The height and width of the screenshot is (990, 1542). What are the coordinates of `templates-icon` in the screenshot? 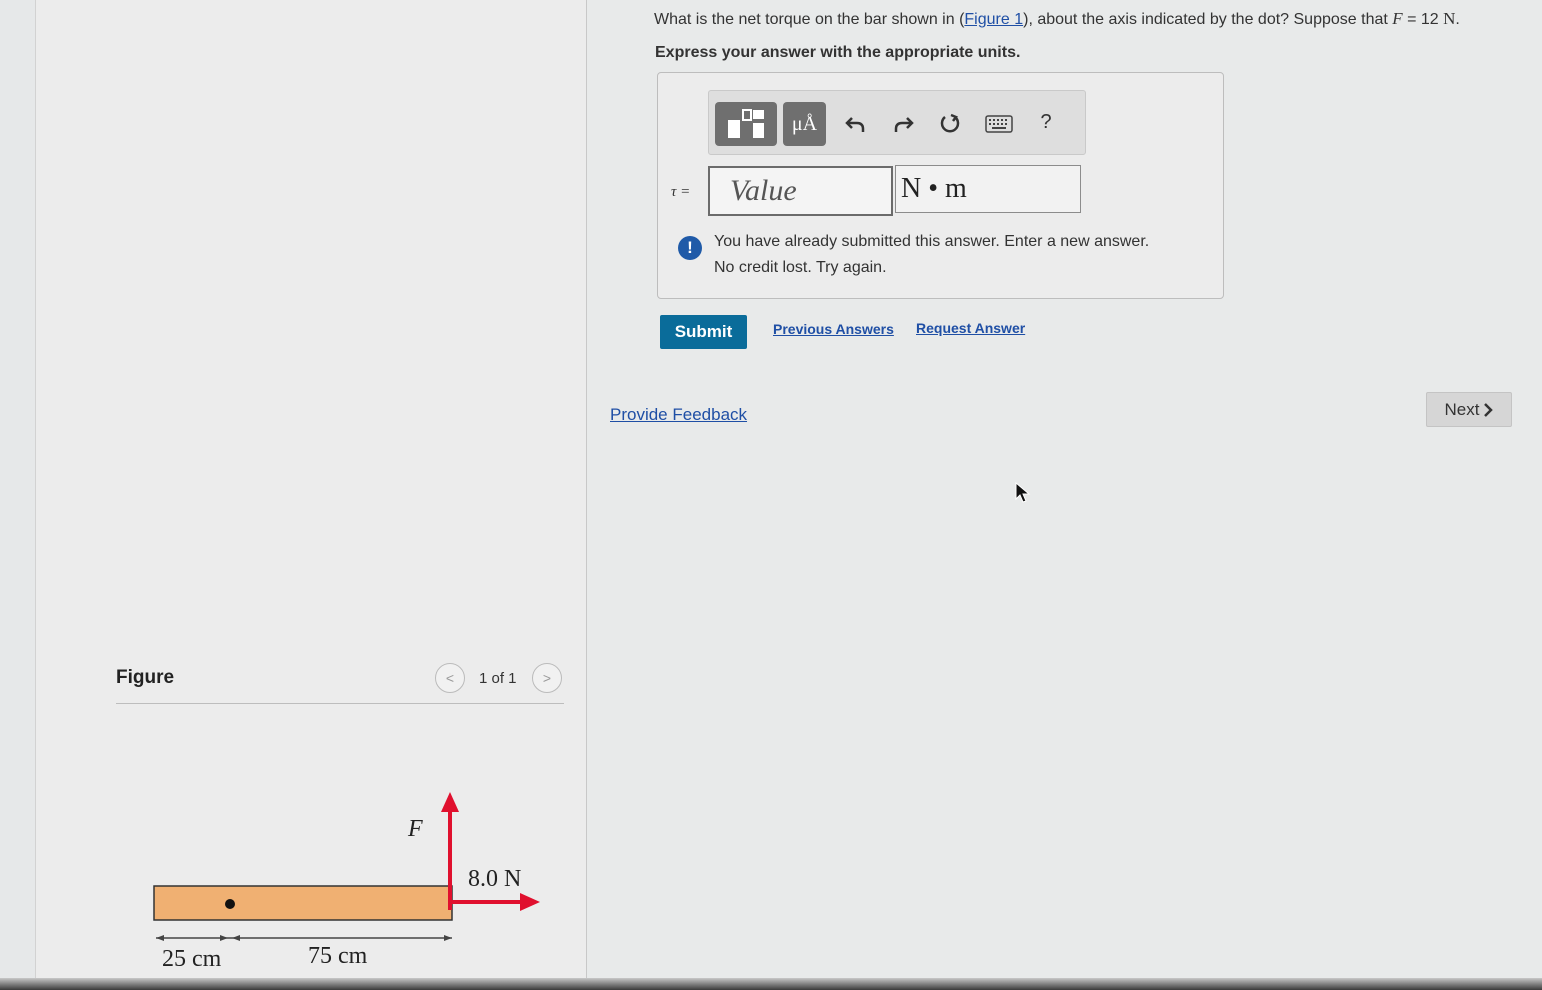 It's located at (746, 123).